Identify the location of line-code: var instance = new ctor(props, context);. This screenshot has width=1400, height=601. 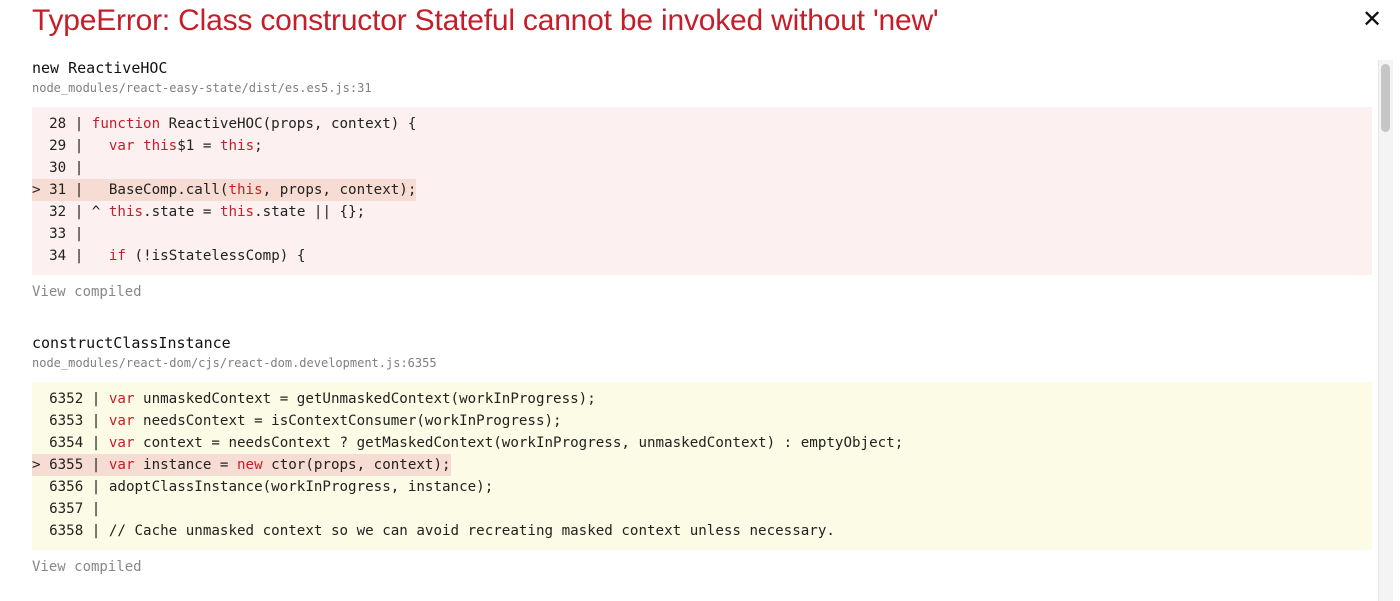
(279, 465).